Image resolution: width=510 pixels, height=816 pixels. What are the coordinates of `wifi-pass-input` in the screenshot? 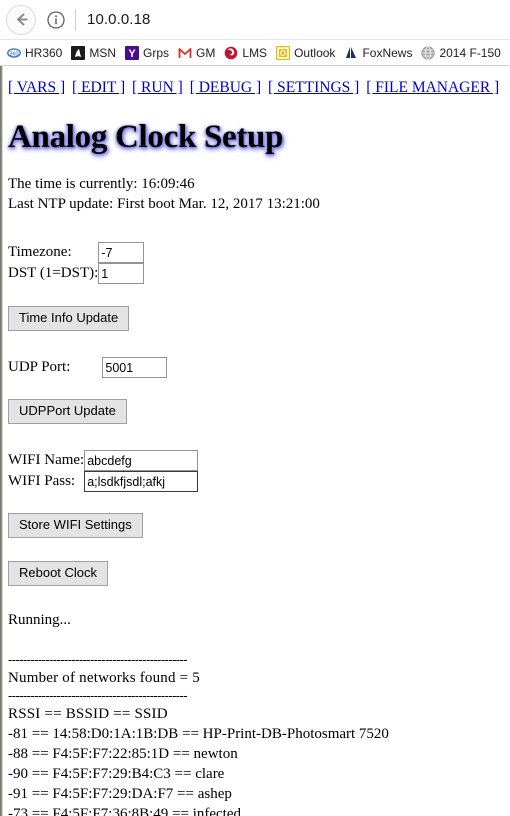 It's located at (141, 481).